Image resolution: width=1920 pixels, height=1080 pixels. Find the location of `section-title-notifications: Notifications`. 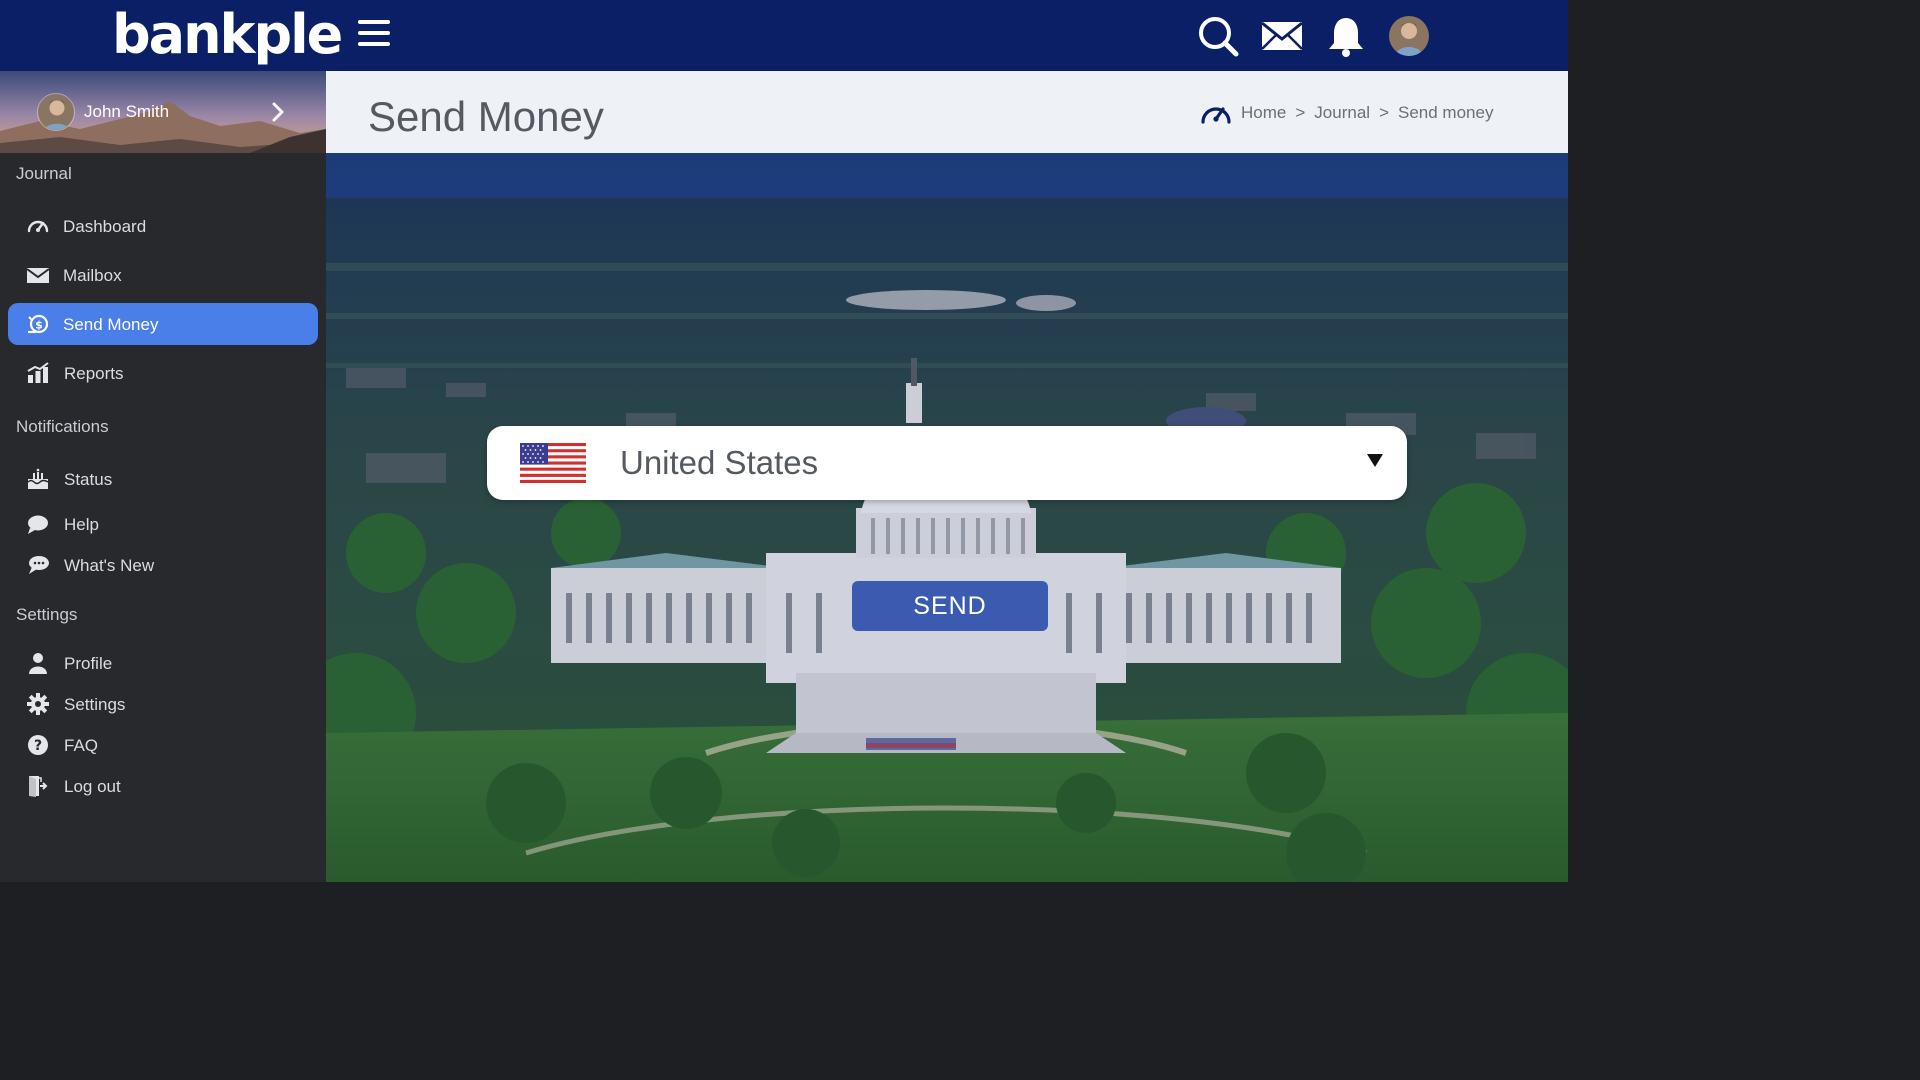

section-title-notifications: Notifications is located at coordinates (62, 426).